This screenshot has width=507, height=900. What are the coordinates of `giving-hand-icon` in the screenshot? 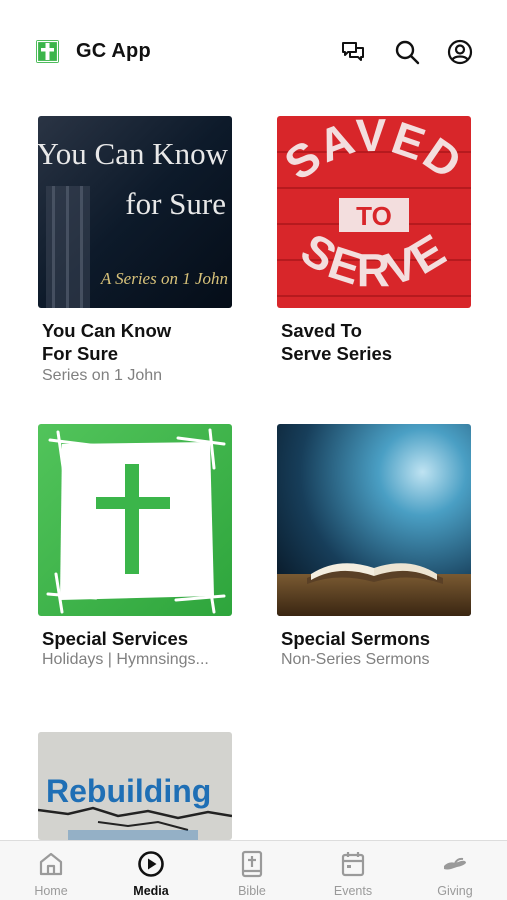 It's located at (455, 863).